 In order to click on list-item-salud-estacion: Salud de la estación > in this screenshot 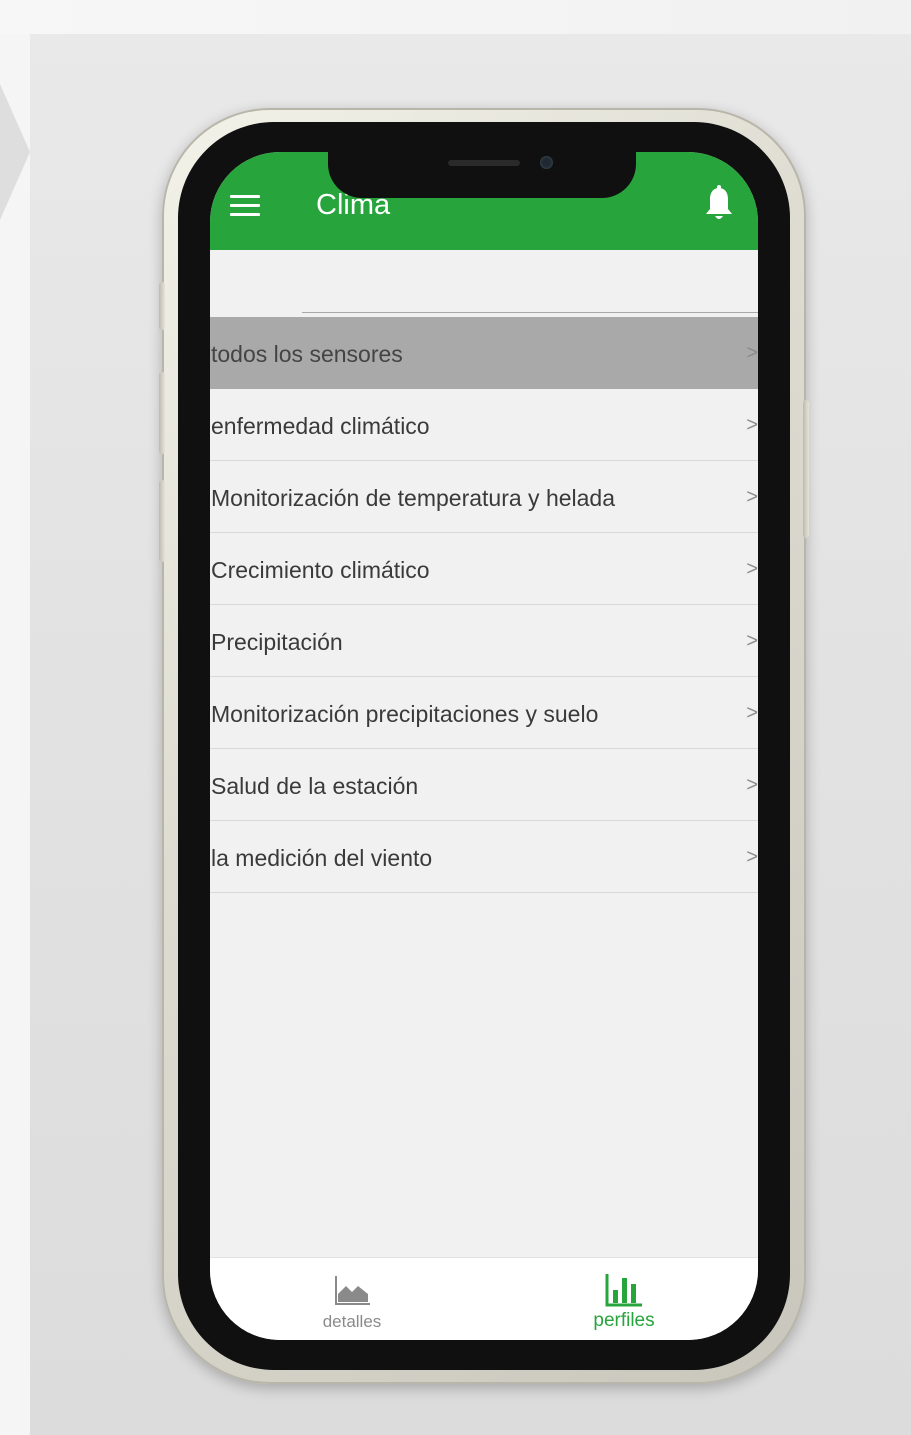, I will do `click(484, 785)`.